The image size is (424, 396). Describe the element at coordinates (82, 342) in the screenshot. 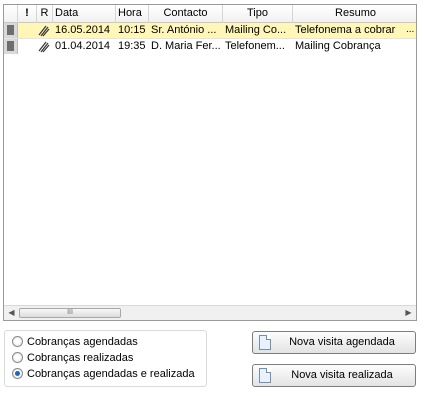

I see `radio-label: Cobranças agendadas` at that location.